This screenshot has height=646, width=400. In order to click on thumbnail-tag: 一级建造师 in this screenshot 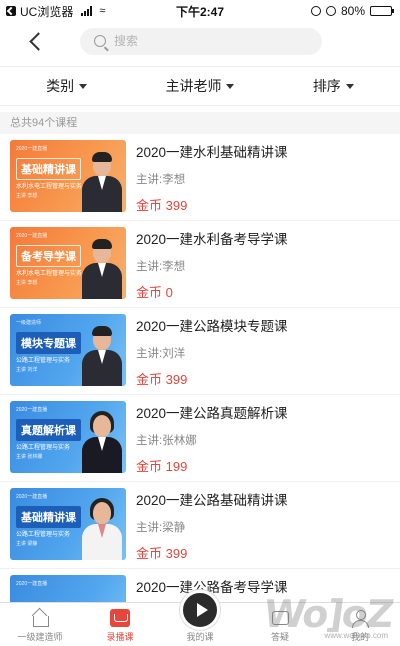, I will do `click(29, 323)`.